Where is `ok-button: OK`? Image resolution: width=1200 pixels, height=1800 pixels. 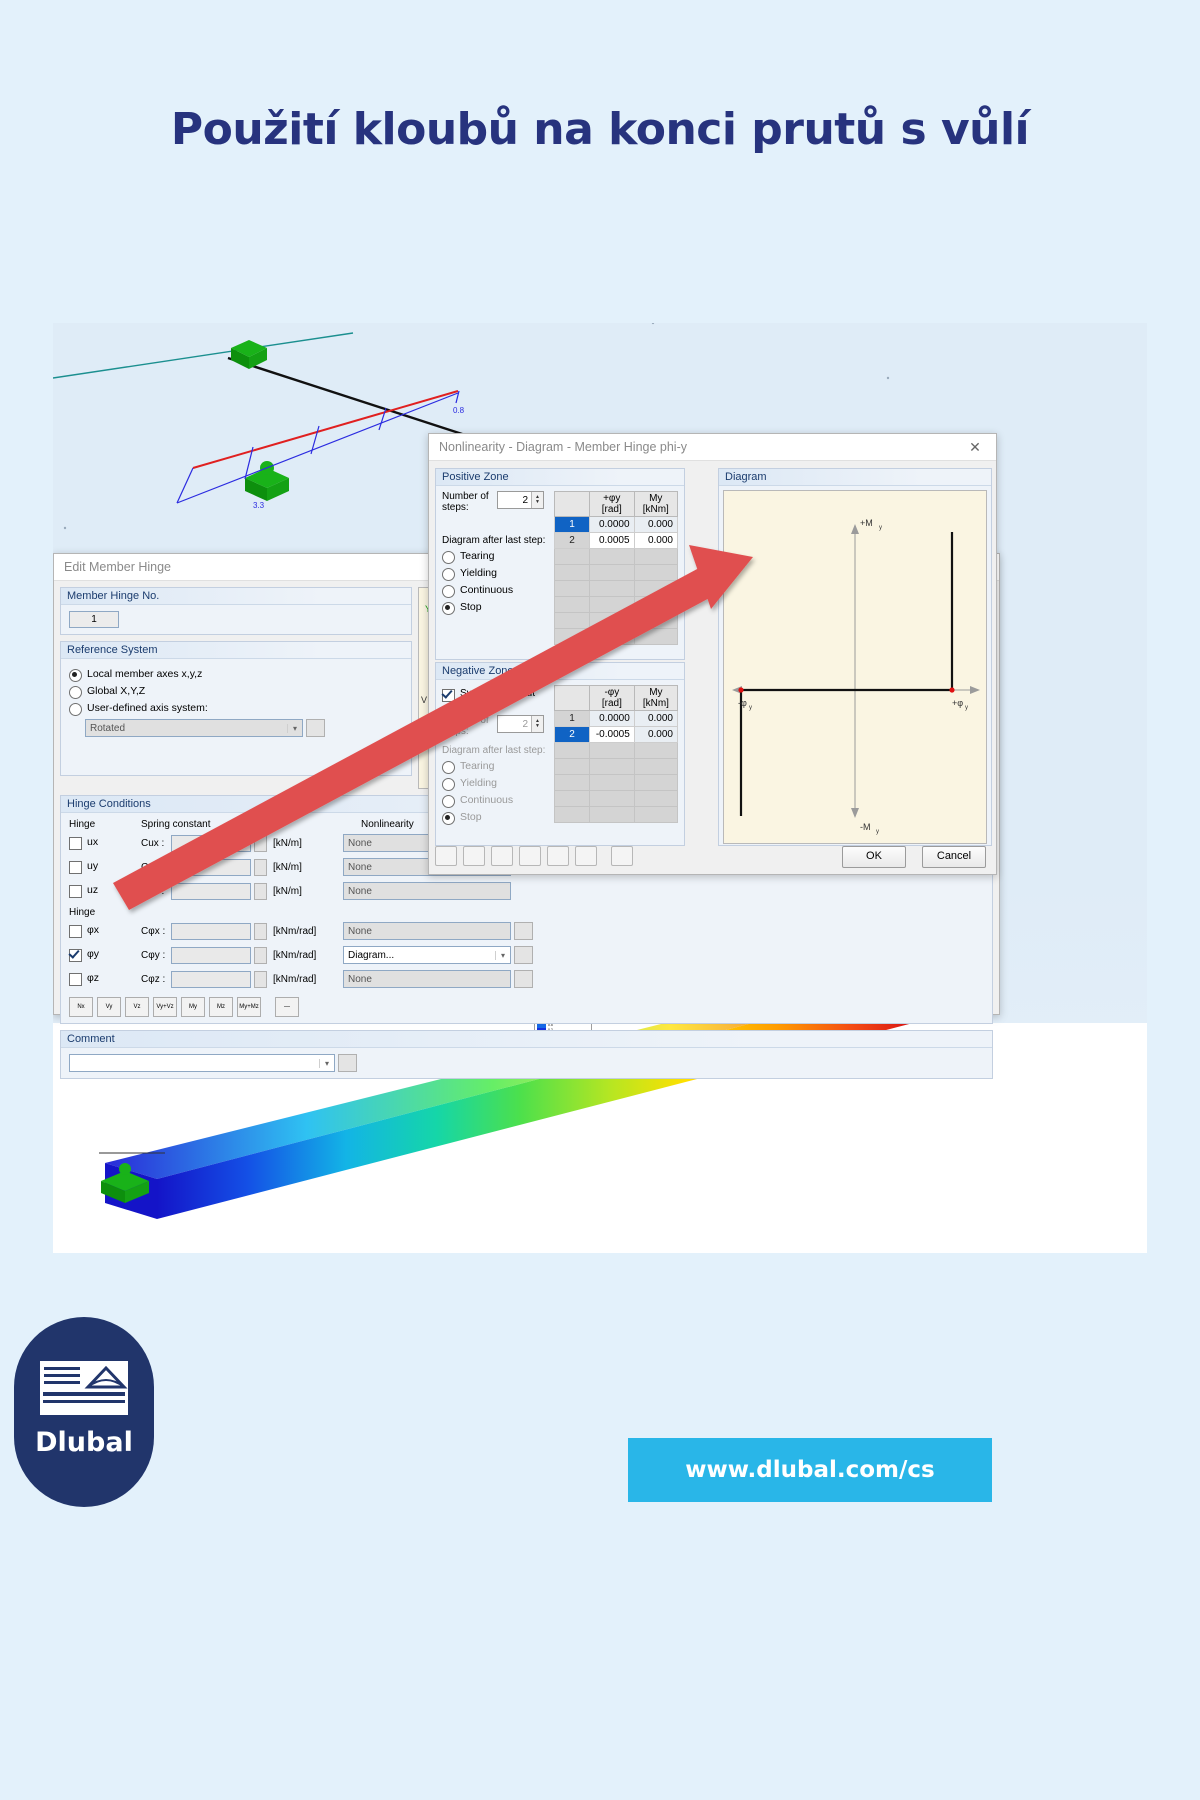
ok-button: OK is located at coordinates (874, 857).